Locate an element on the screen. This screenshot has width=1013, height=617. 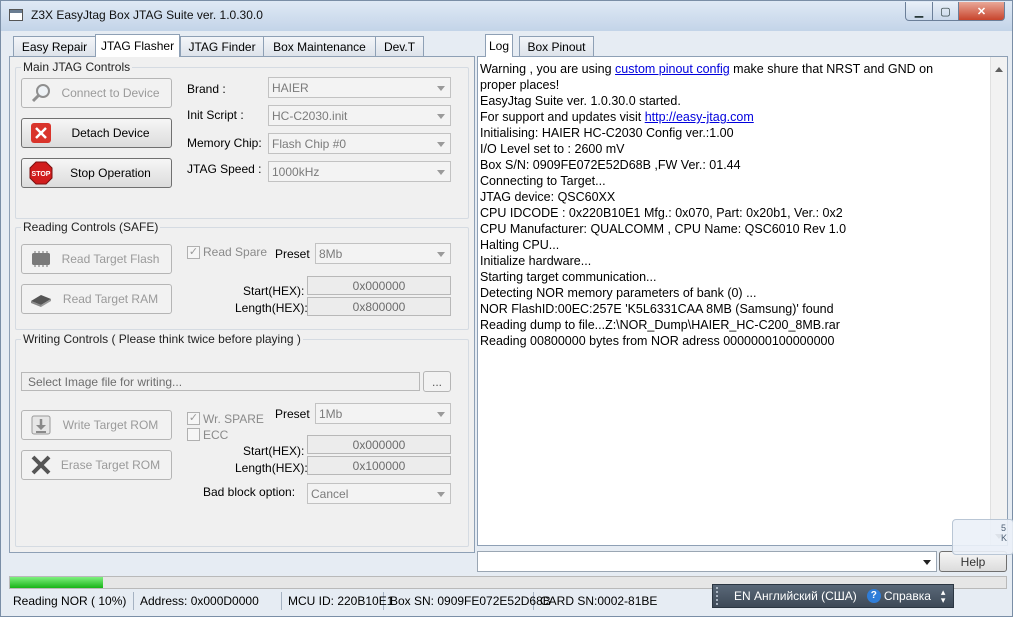
connect-button: Connect to Device is located at coordinates (96, 93).